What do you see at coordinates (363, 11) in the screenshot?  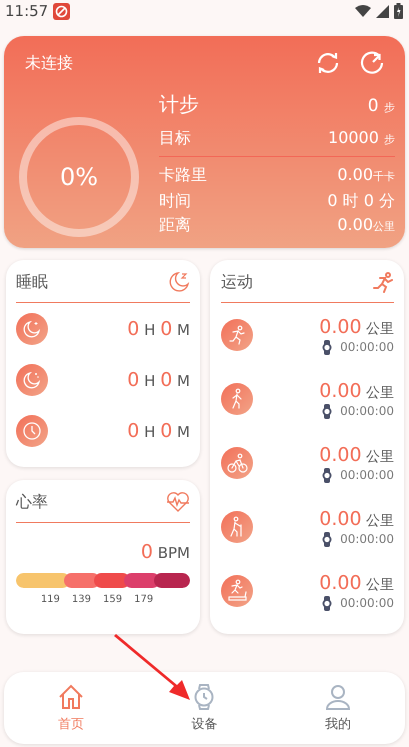 I see `wifi-icon` at bounding box center [363, 11].